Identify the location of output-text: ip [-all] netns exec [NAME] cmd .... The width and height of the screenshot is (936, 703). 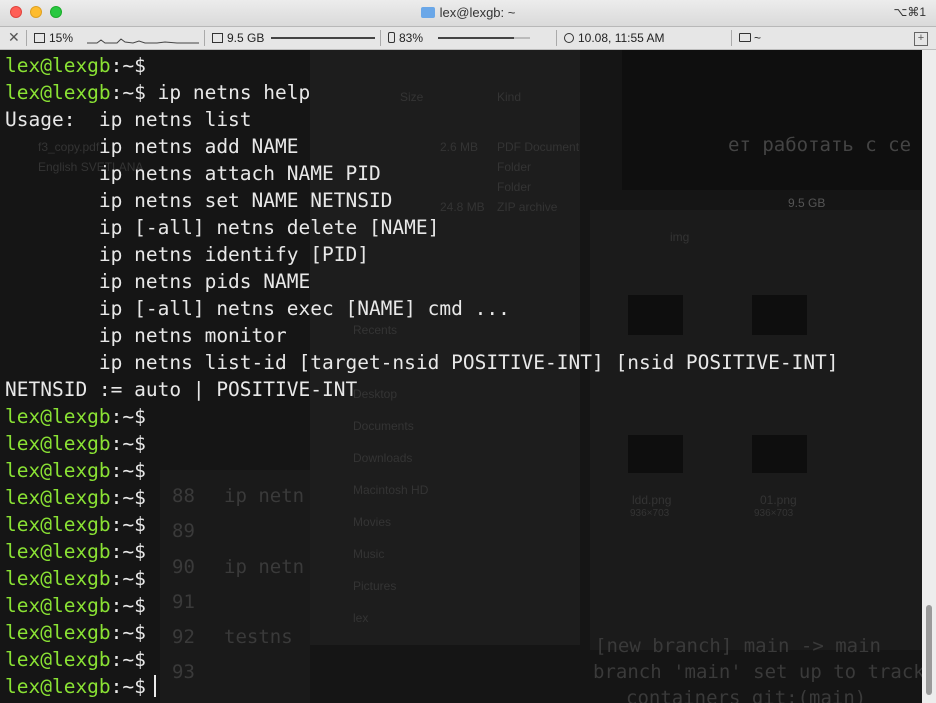
(257, 308).